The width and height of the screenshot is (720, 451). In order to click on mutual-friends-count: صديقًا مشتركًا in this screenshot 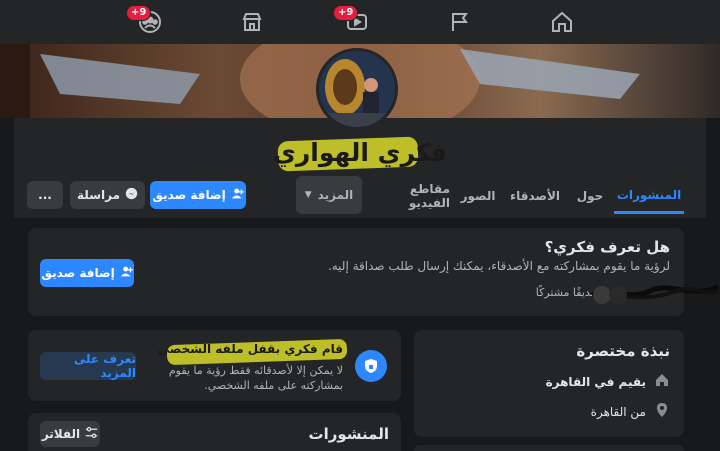, I will do `click(567, 292)`.